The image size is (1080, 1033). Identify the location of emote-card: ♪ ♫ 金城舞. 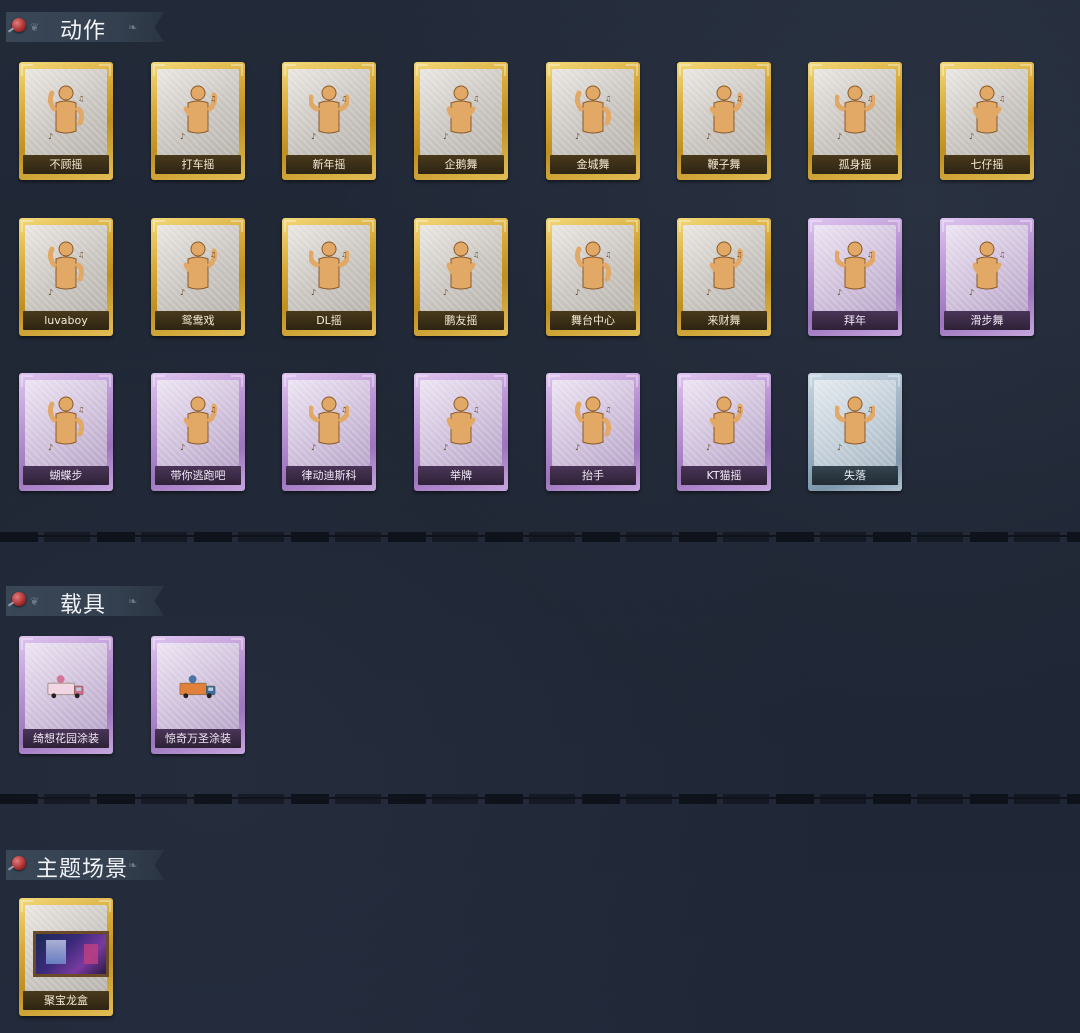
(593, 121).